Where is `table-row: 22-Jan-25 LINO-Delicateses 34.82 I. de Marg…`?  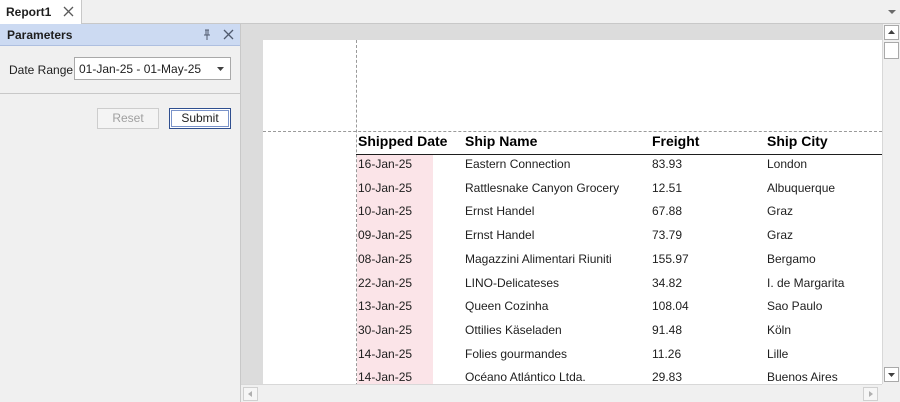
table-row: 22-Jan-25 LINO-Delicateses 34.82 I. de Marg… is located at coordinates (572, 288).